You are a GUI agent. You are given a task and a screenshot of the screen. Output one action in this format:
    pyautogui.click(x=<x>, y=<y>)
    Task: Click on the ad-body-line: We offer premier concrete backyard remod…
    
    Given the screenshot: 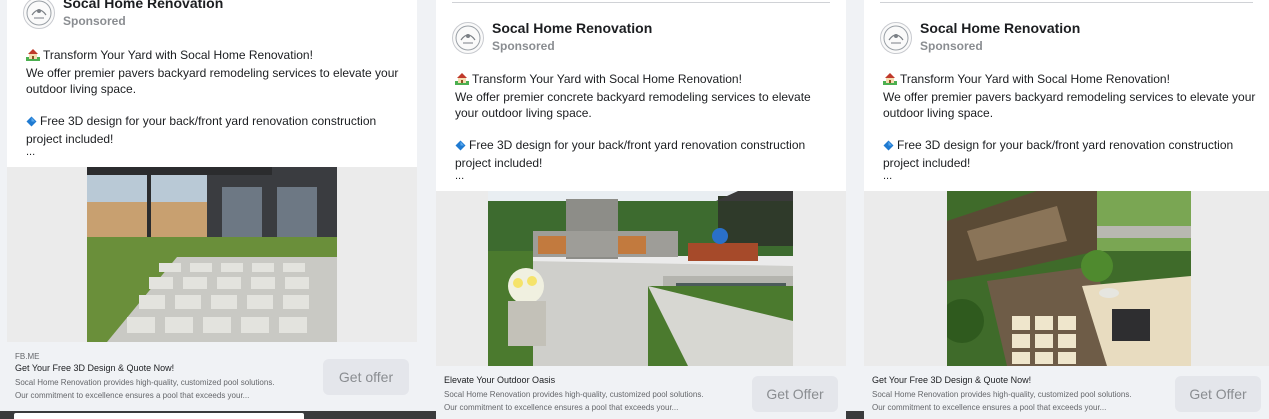 What is the action you would take?
    pyautogui.click(x=633, y=105)
    